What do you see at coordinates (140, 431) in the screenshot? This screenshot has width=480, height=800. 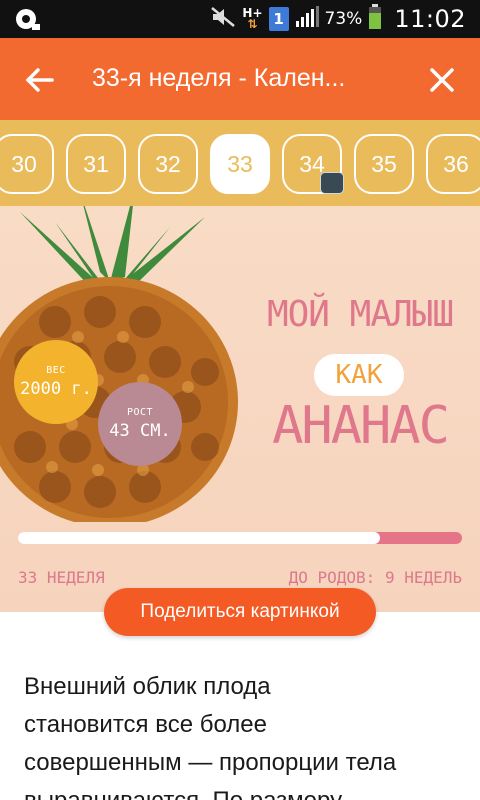 I see `height-value: 43 СМ.` at bounding box center [140, 431].